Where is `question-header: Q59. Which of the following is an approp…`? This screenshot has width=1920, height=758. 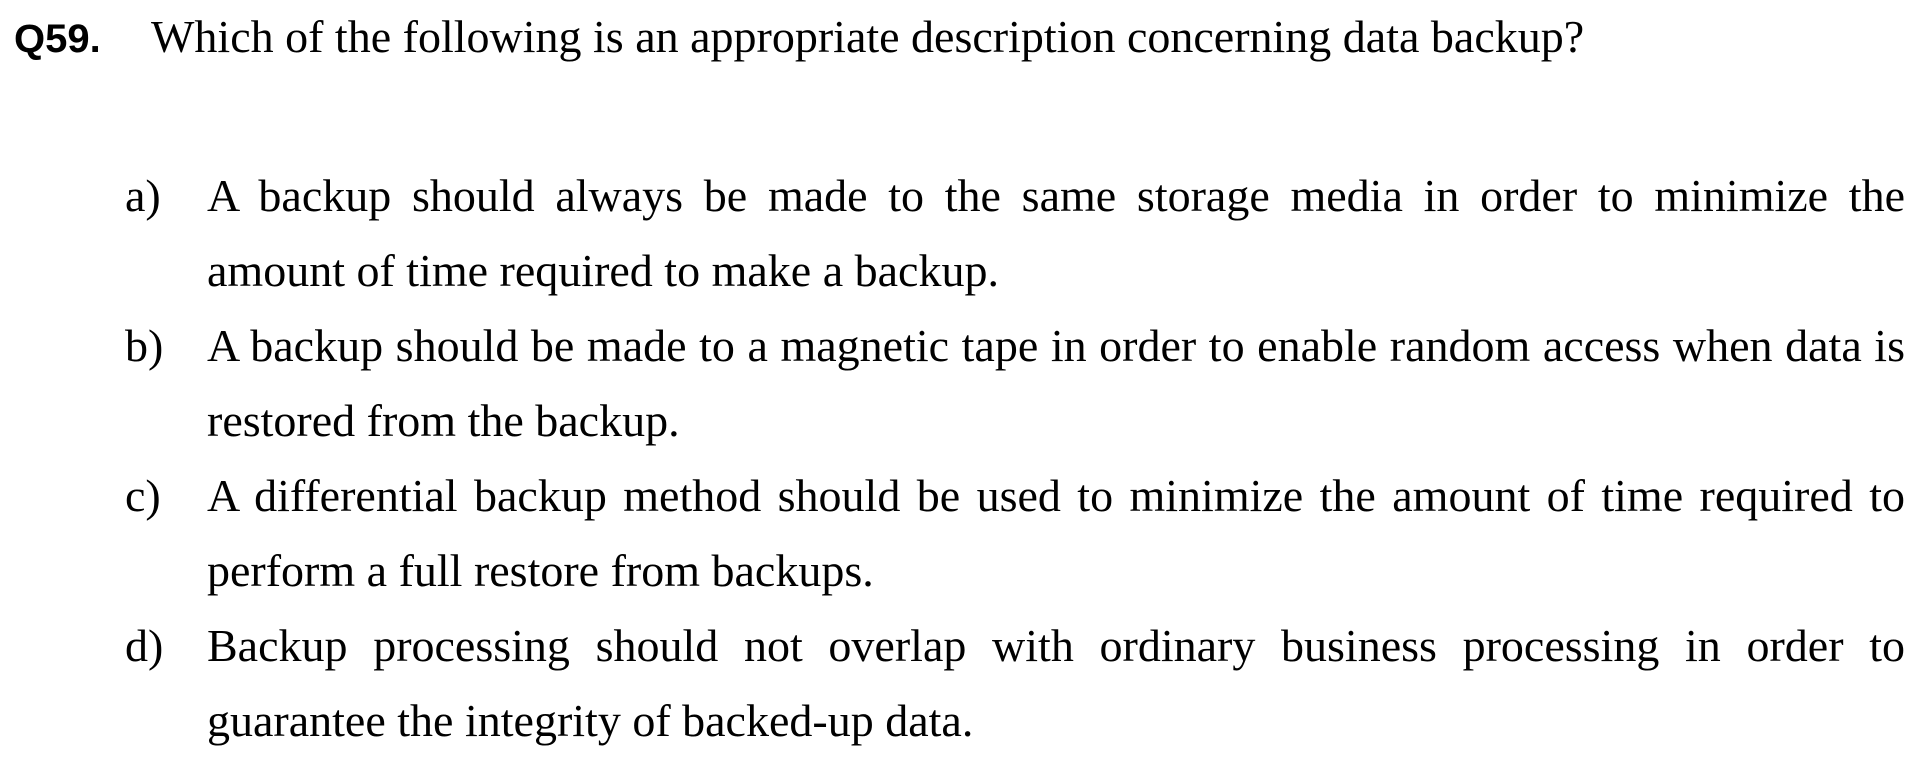 question-header: Q59. Which of the following is an approp… is located at coordinates (962, 36).